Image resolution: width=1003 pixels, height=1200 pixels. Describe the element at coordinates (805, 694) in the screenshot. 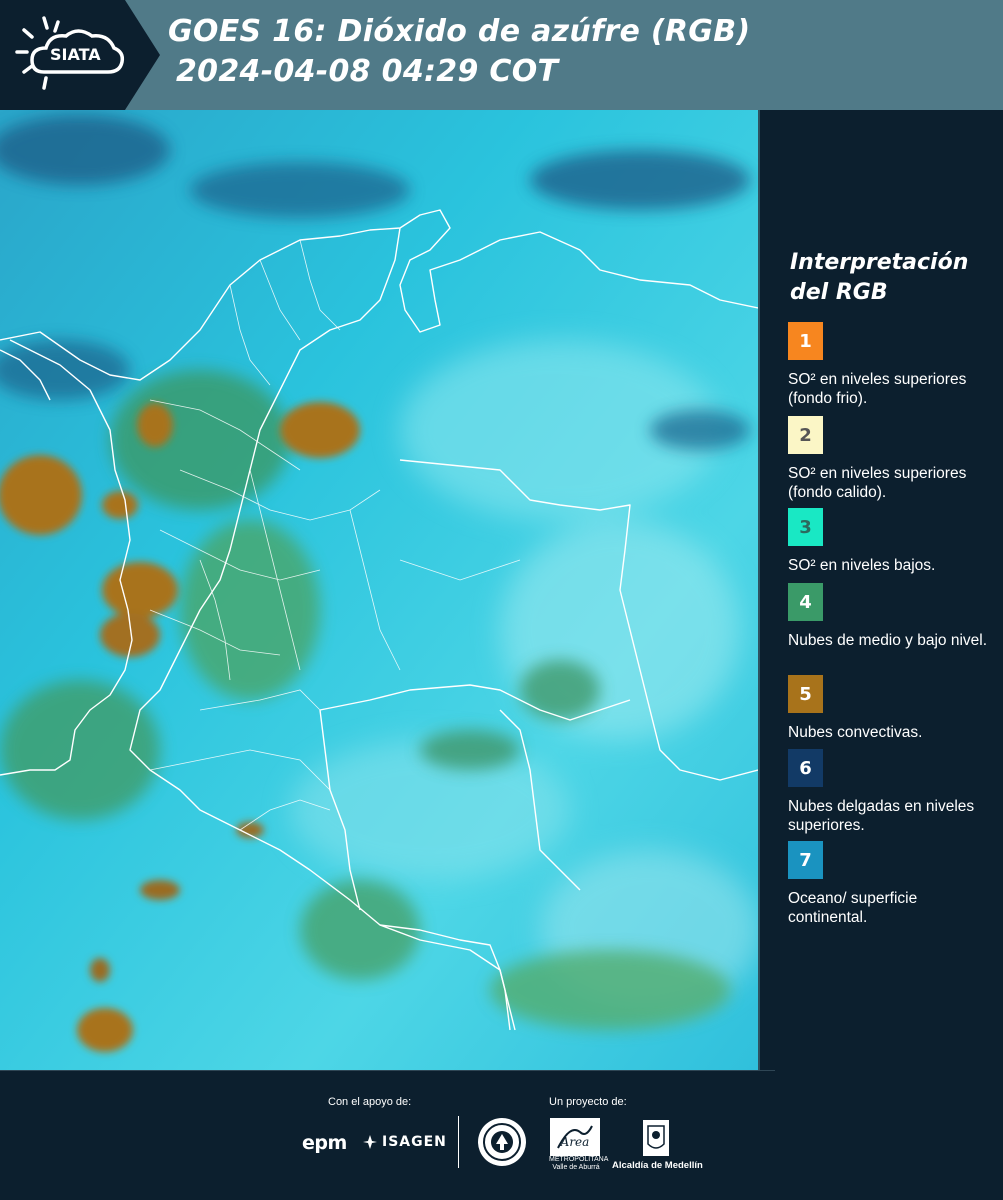

I see `legend-swatch-5: 5` at that location.